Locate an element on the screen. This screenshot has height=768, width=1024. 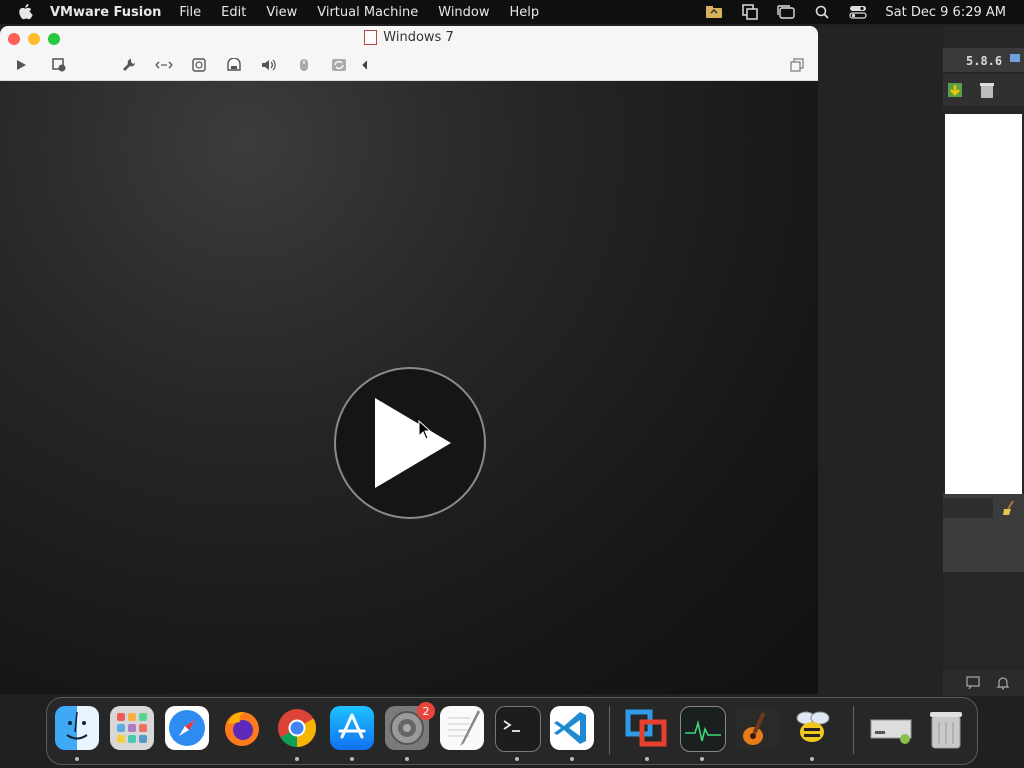
snapshot-icon is located at coordinates (59, 65).